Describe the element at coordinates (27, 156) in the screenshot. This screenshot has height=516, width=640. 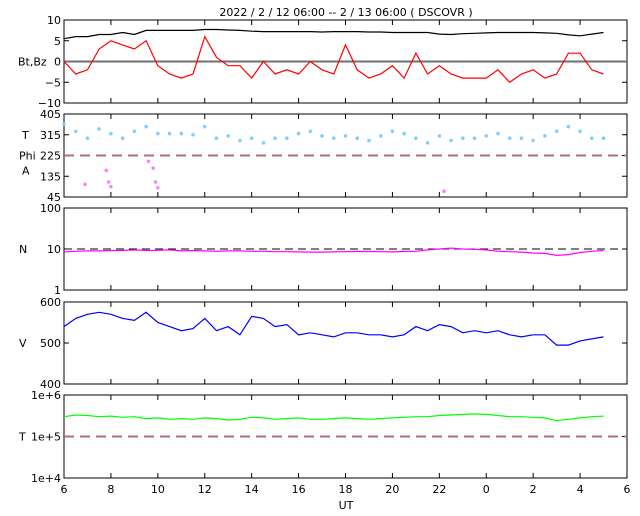
I see `y-axis-label: Phi` at that location.